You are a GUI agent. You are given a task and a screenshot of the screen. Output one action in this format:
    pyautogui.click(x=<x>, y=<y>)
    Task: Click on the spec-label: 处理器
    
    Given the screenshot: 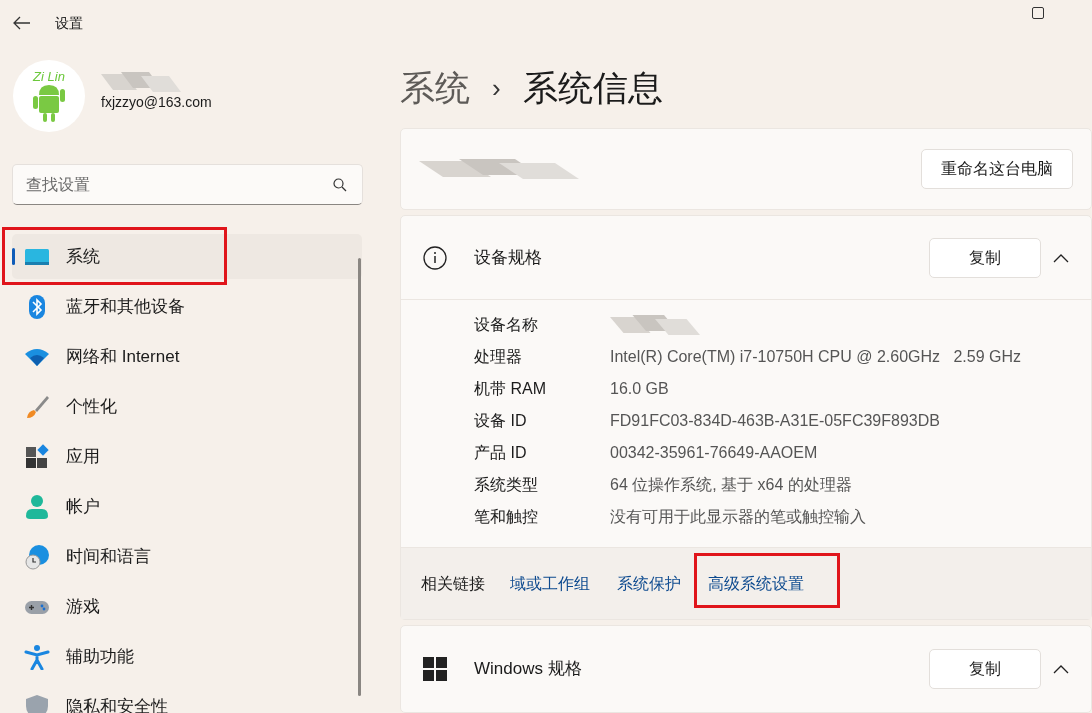 What is the action you would take?
    pyautogui.click(x=498, y=357)
    